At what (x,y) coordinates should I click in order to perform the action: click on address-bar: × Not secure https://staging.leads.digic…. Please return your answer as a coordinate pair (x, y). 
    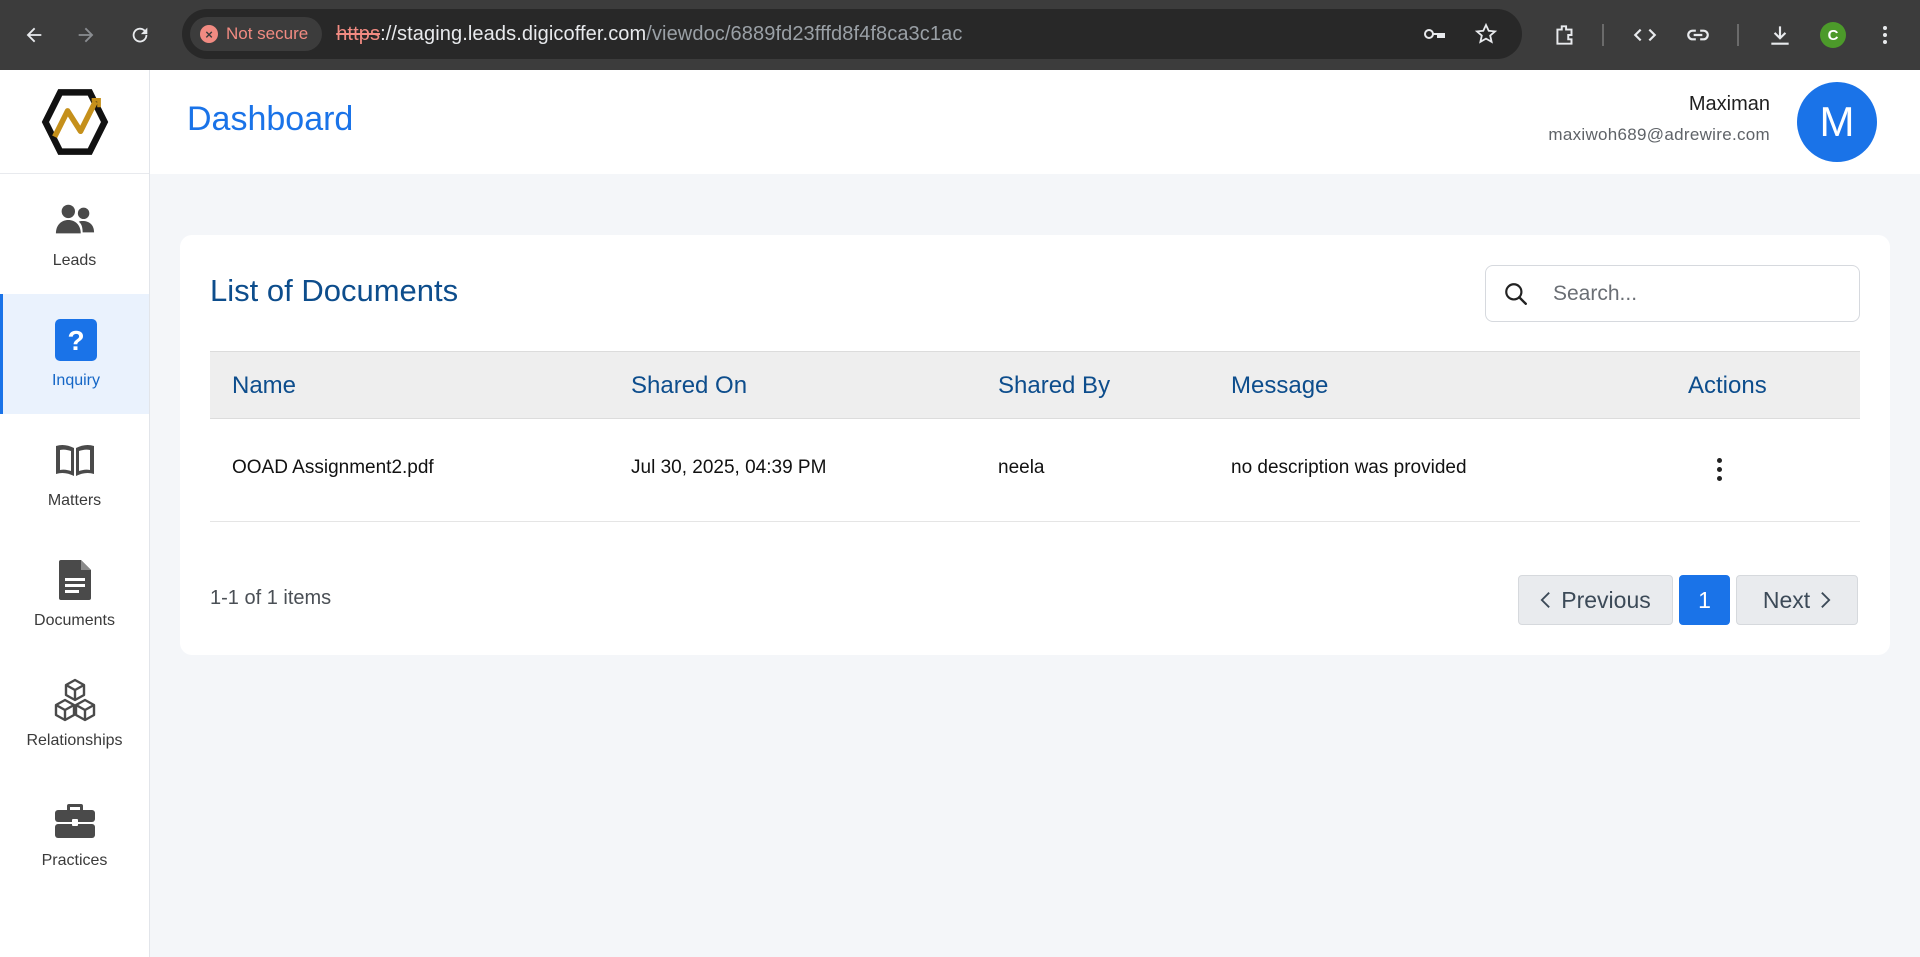
    Looking at the image, I should click on (852, 34).